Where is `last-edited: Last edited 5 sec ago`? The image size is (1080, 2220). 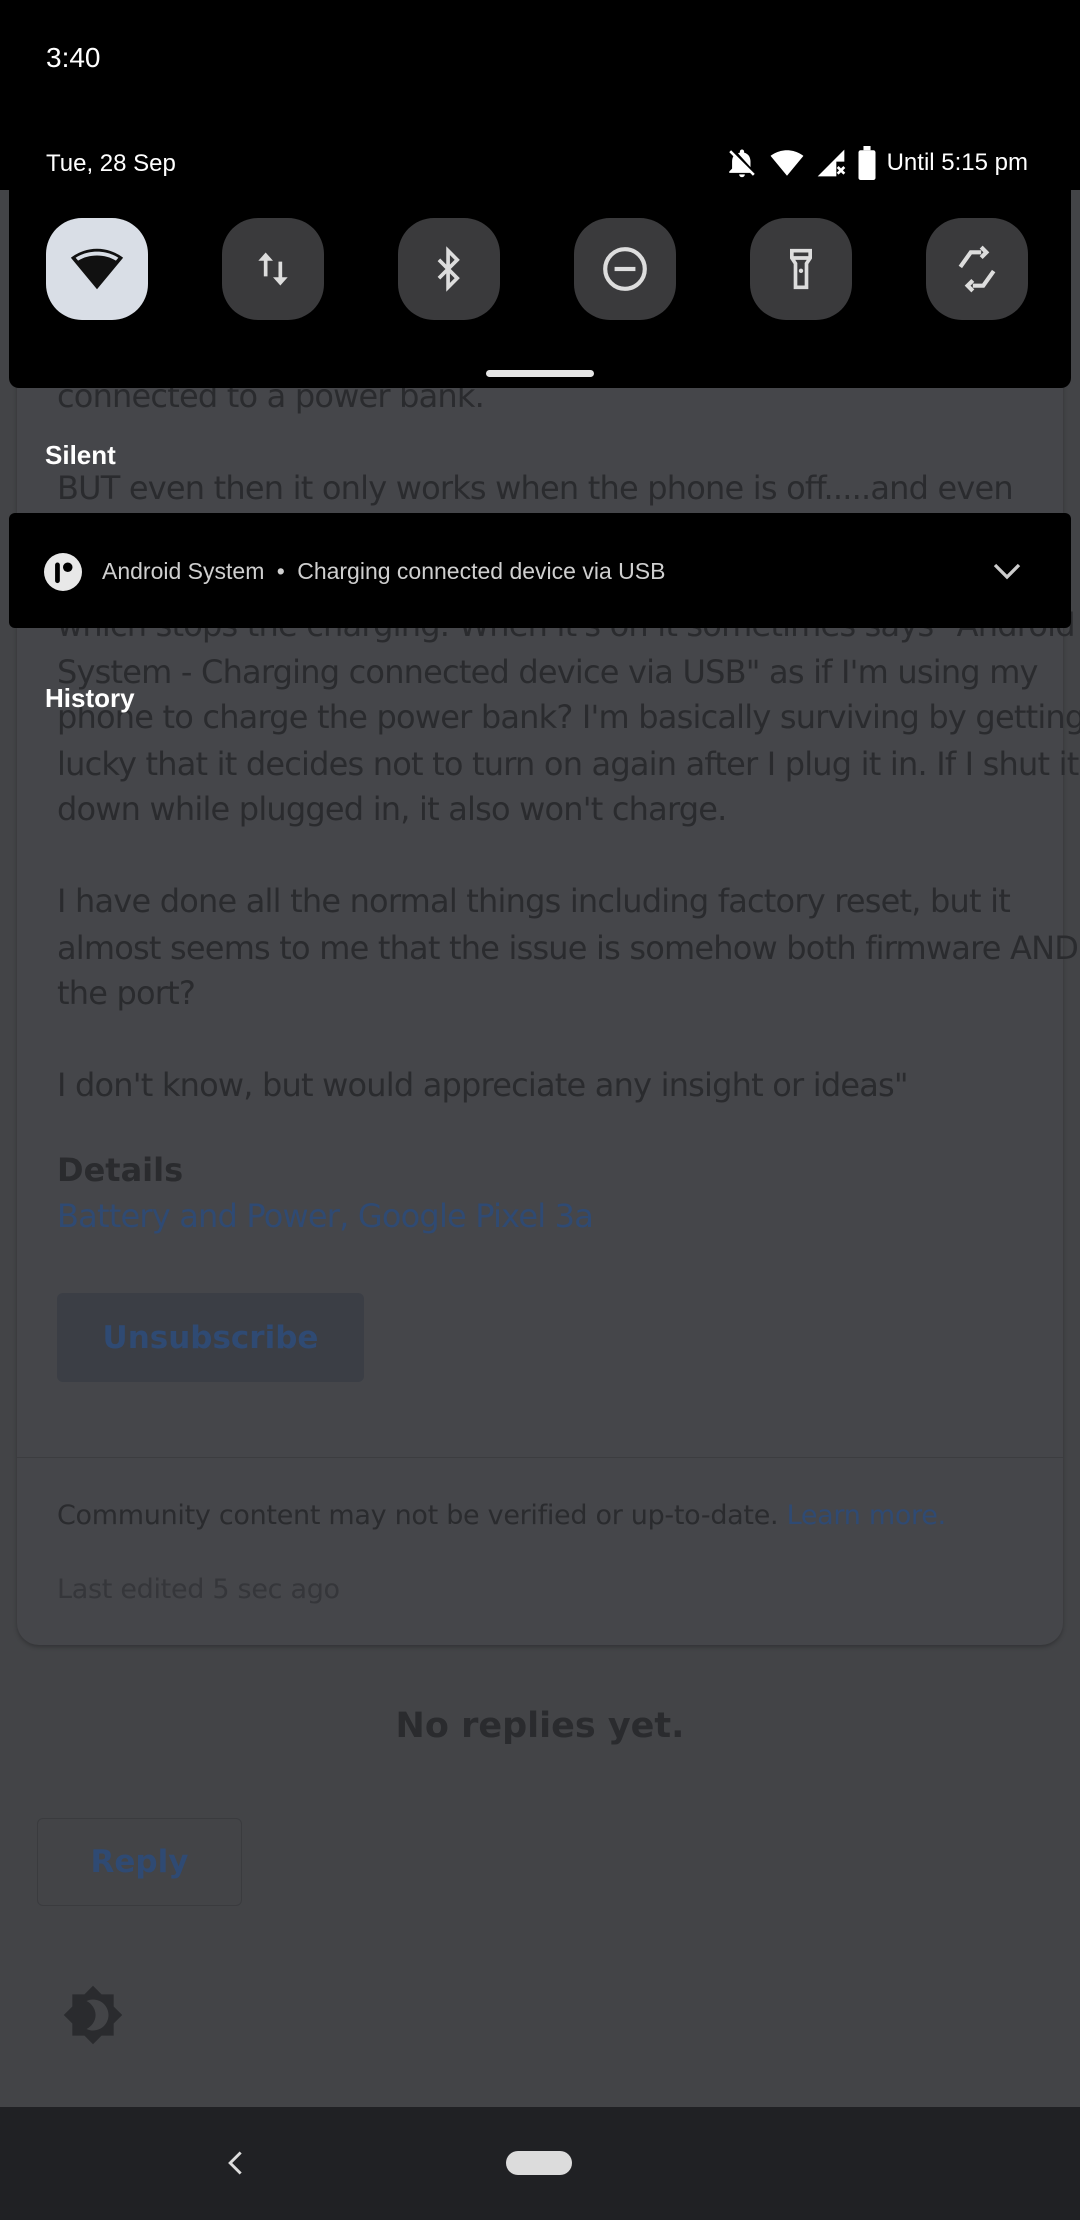 last-edited: Last edited 5 sec ago is located at coordinates (198, 1589).